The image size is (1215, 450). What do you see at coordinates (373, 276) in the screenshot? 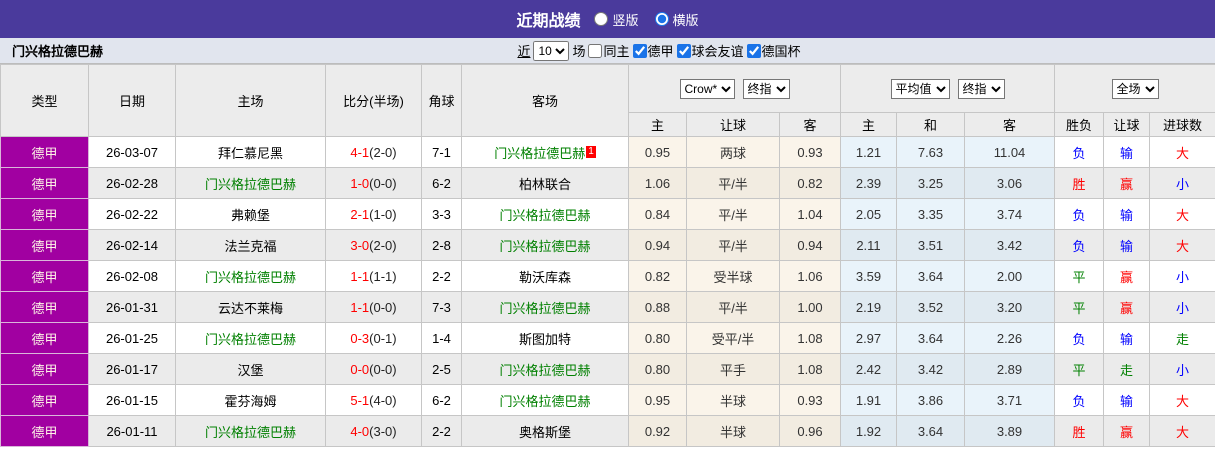
I see `score-cell: 1-1(1-1)` at bounding box center [373, 276].